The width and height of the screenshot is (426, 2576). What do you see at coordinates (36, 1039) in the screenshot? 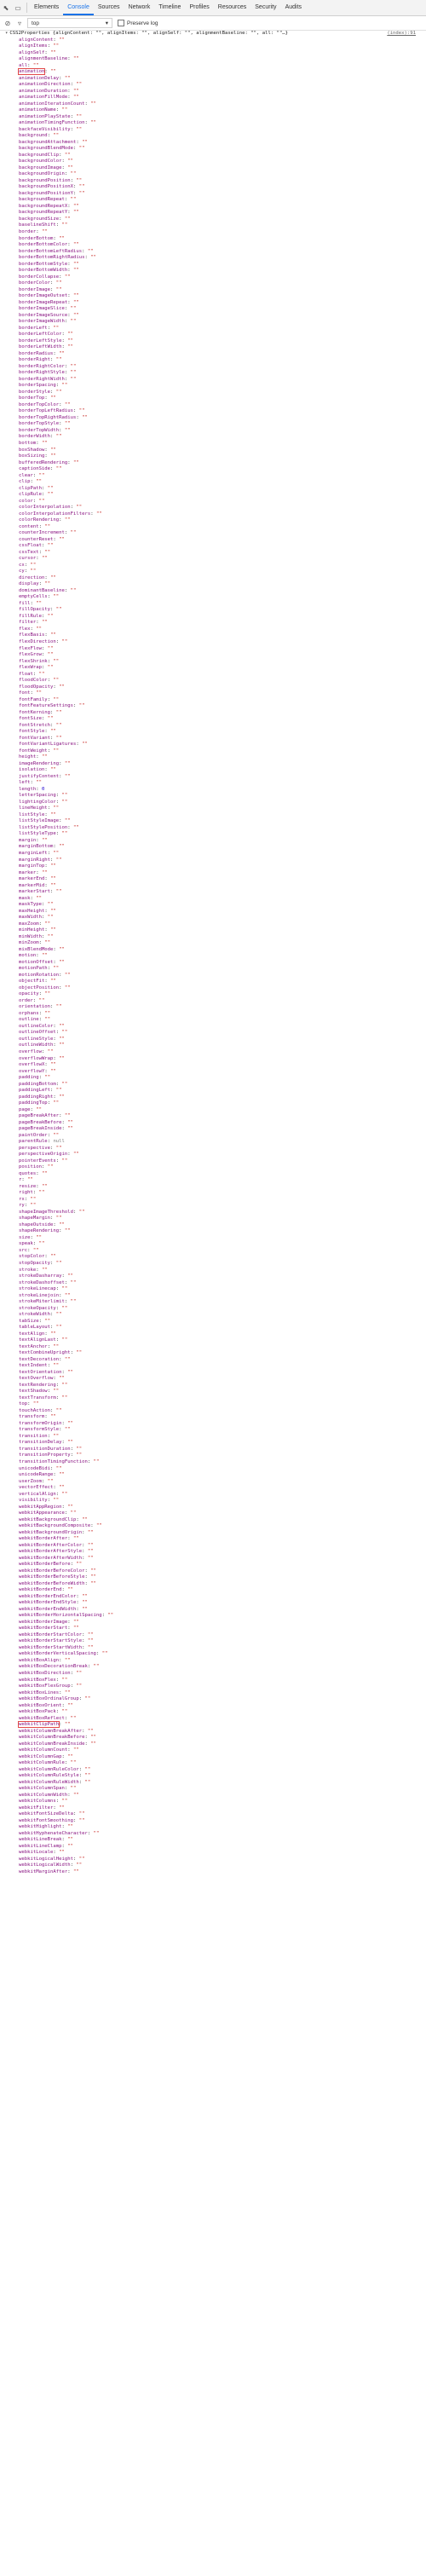
I see `property-key: outlineStyle` at bounding box center [36, 1039].